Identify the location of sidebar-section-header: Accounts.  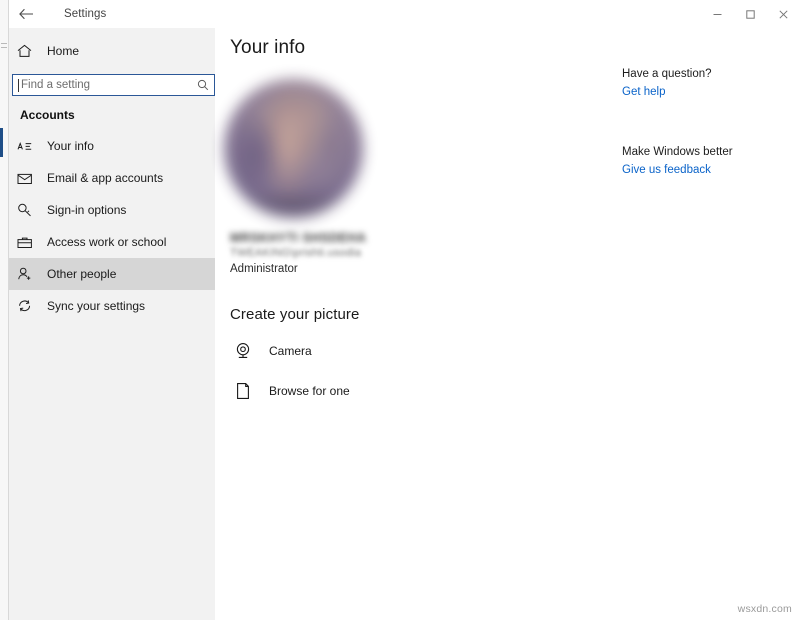
(47, 115).